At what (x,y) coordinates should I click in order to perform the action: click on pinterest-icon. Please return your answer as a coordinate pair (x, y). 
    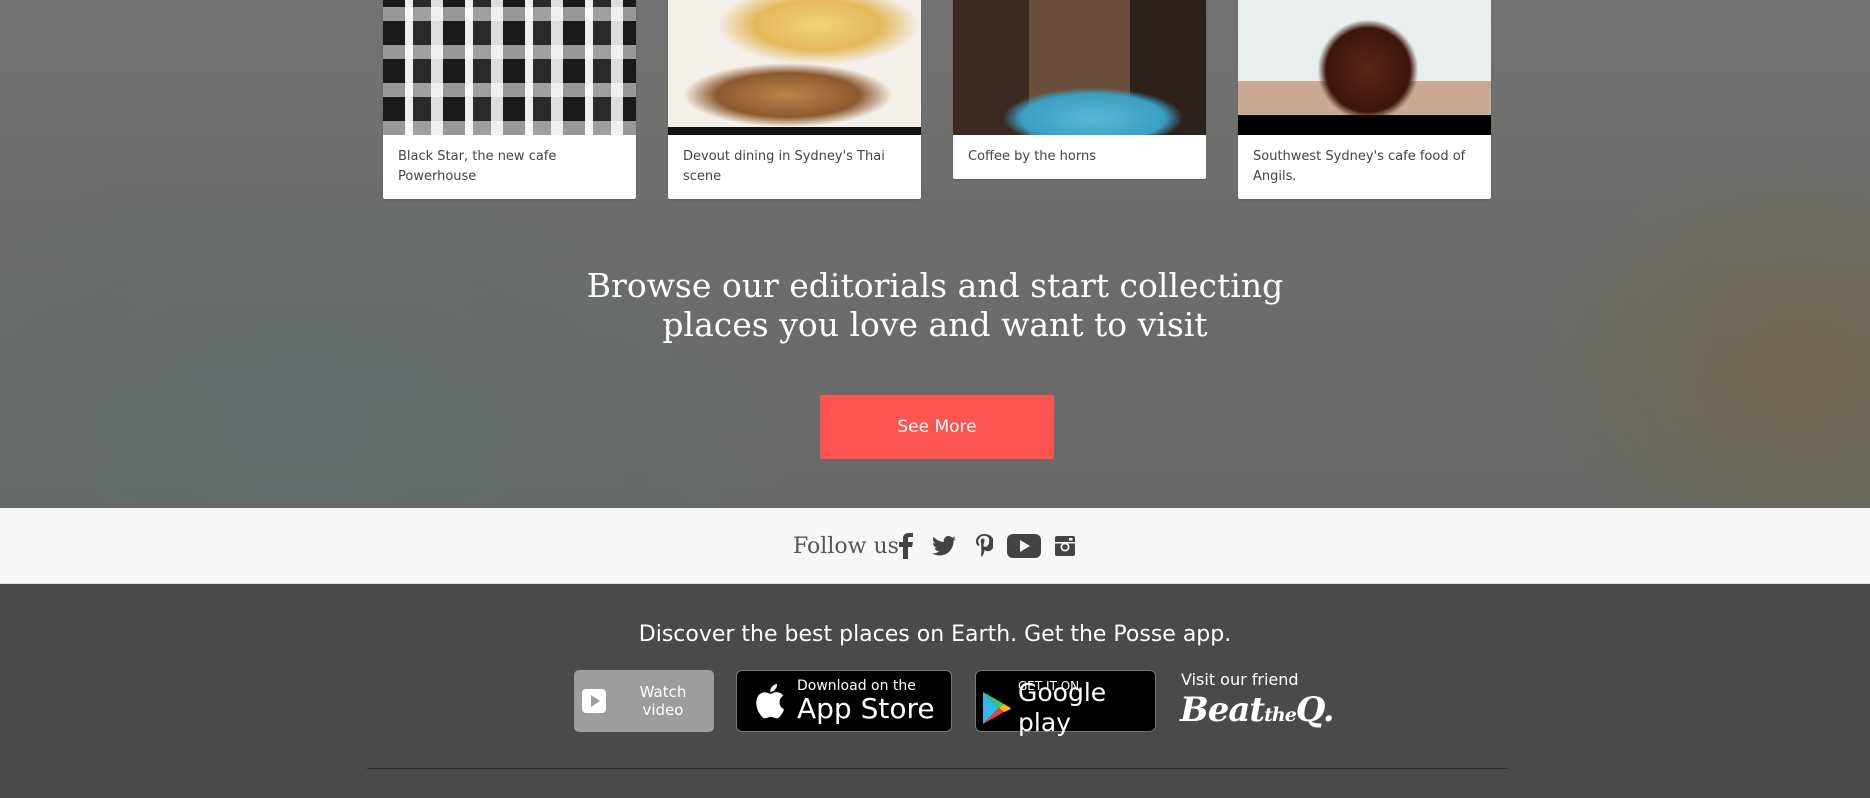
    Looking at the image, I should click on (984, 546).